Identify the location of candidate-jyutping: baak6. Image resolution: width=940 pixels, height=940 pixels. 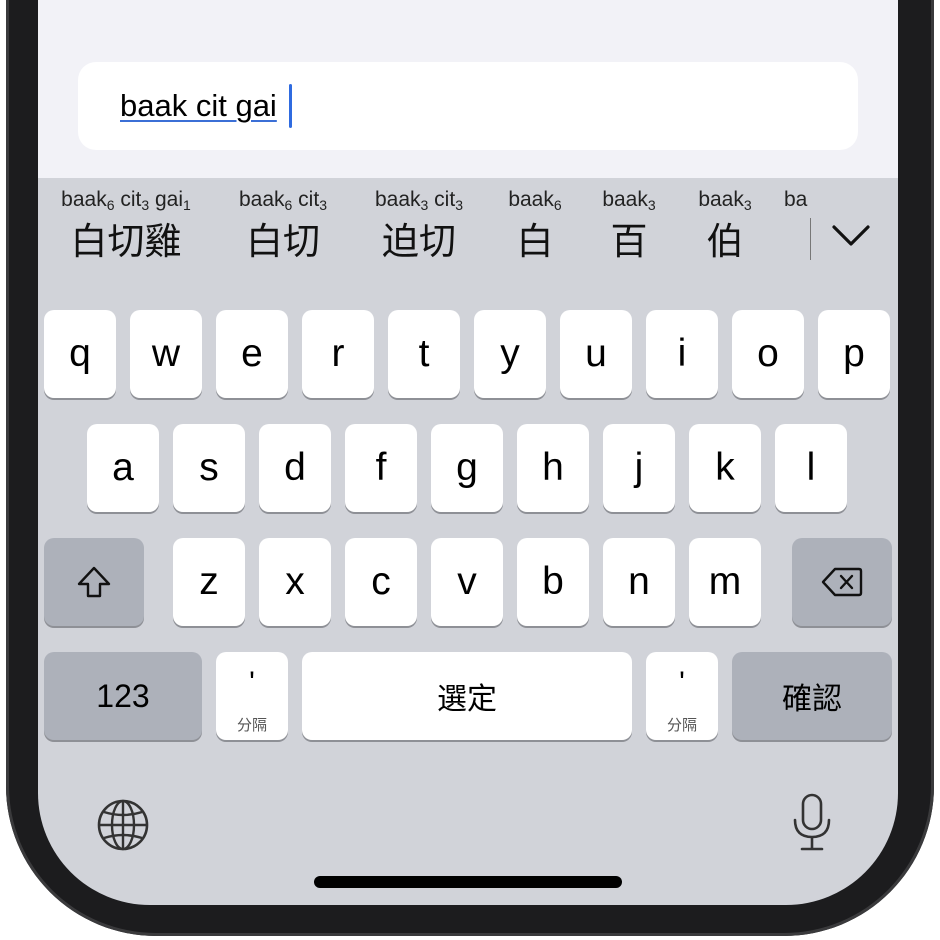
(535, 200).